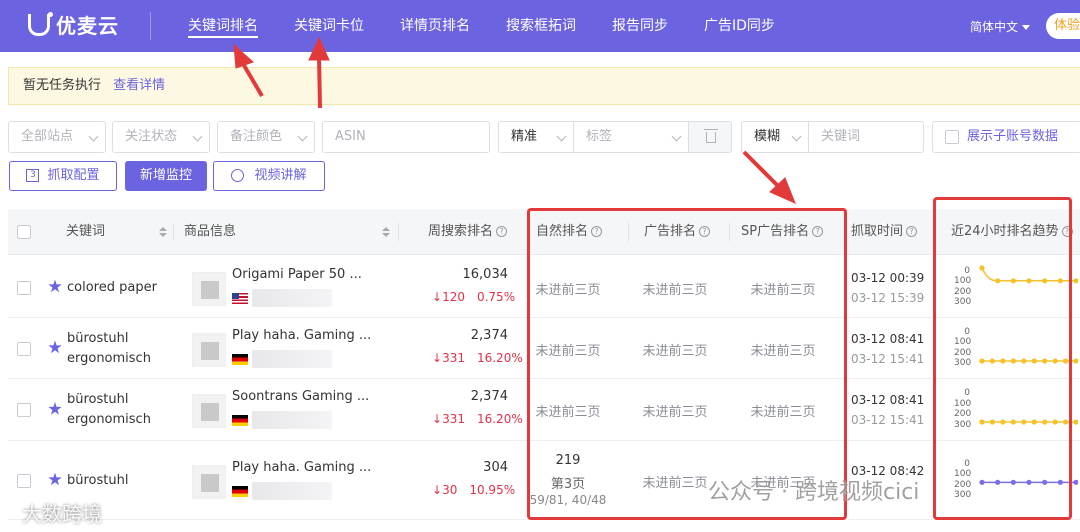 This screenshot has width=1080, height=532. I want to click on watermark-right-text: 公众号 · 跨境视频cici, so click(814, 492).